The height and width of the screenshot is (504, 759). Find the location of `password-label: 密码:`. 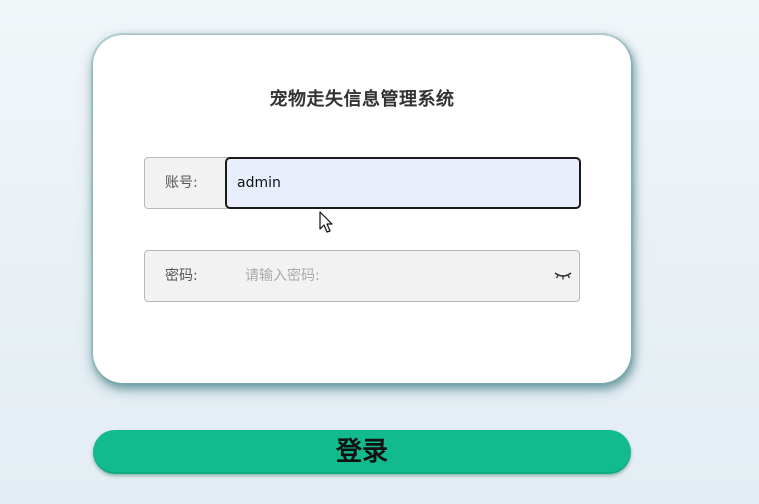

password-label: 密码: is located at coordinates (181, 276).